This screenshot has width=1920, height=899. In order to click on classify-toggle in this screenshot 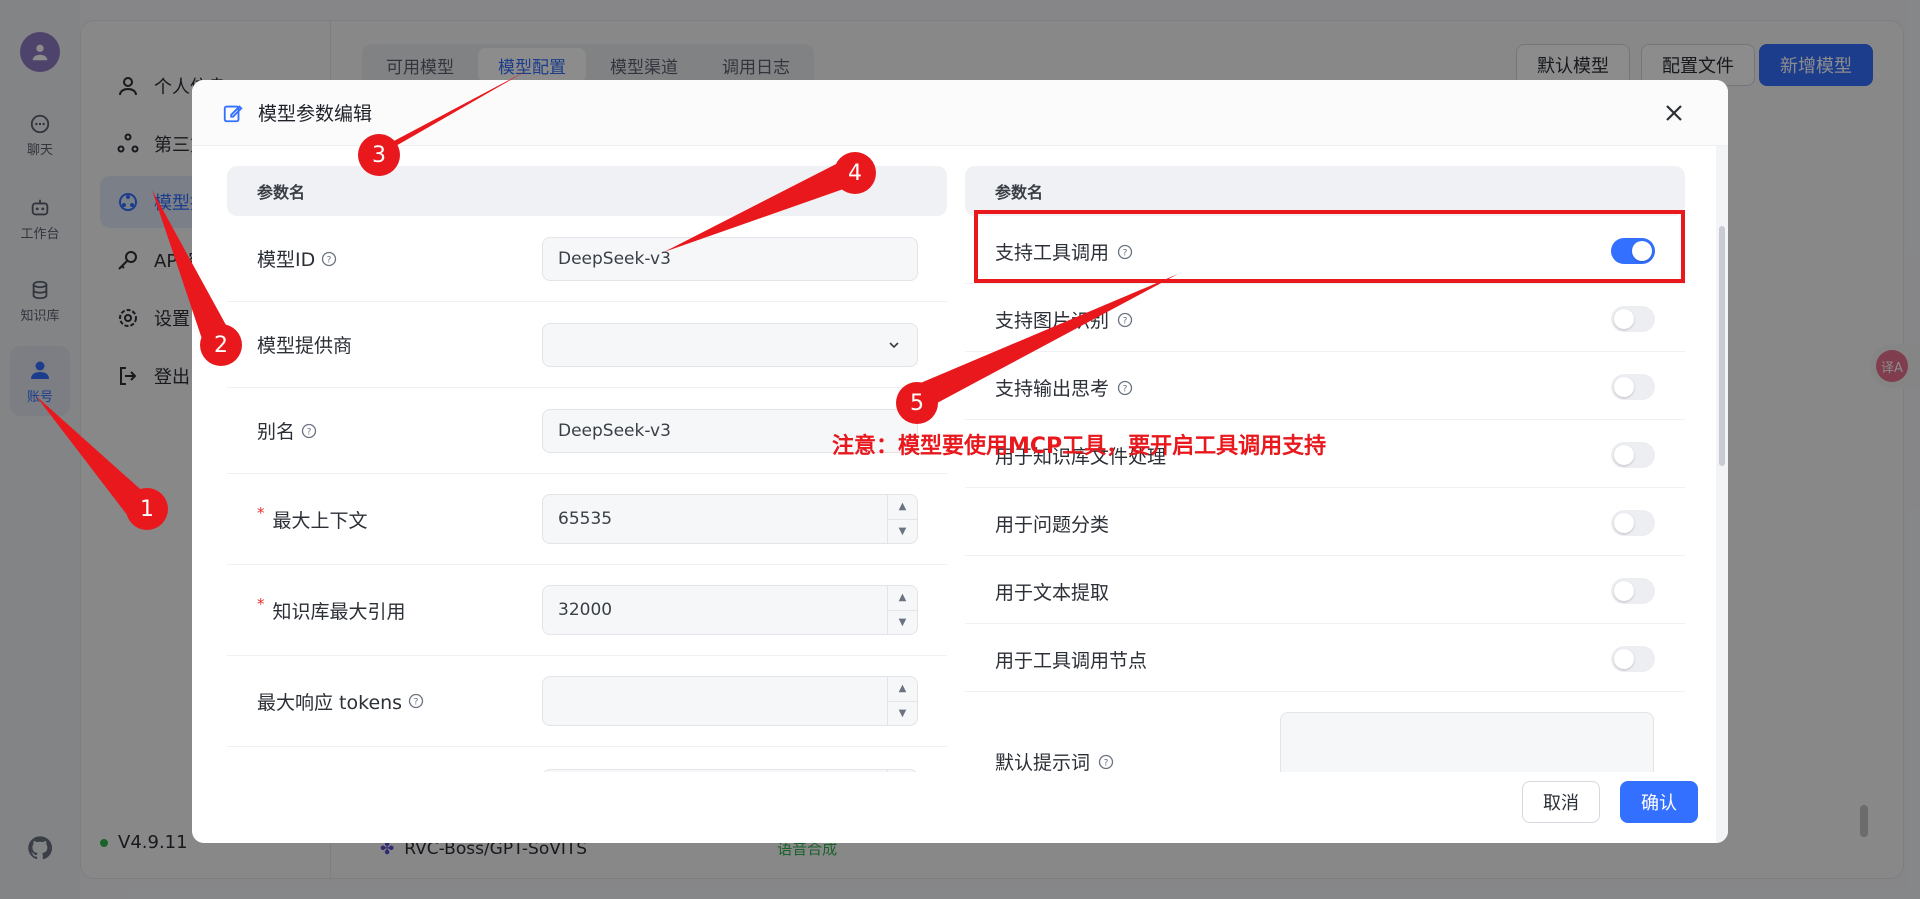, I will do `click(1633, 523)`.